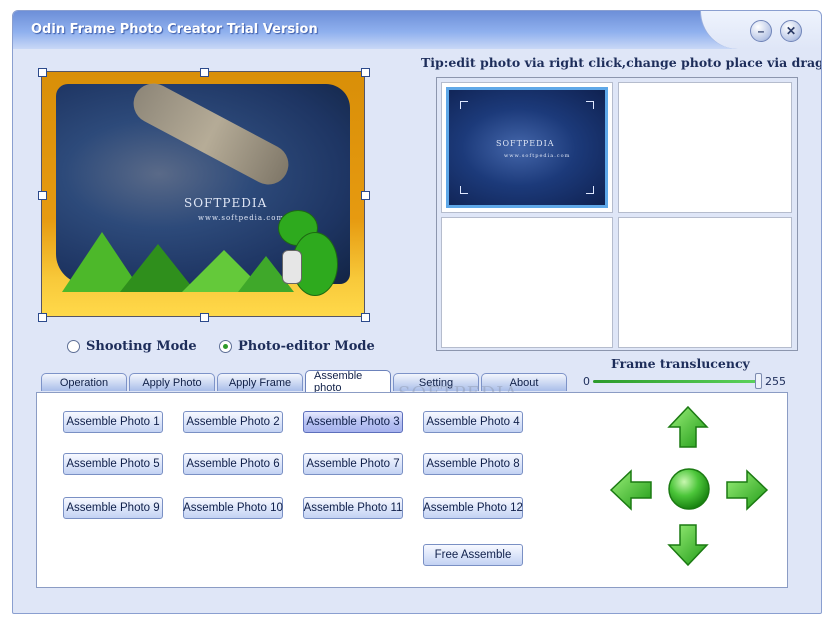 This screenshot has width=832, height=632. I want to click on assemble-photo-7-button: Assemble Photo 7, so click(353, 464).